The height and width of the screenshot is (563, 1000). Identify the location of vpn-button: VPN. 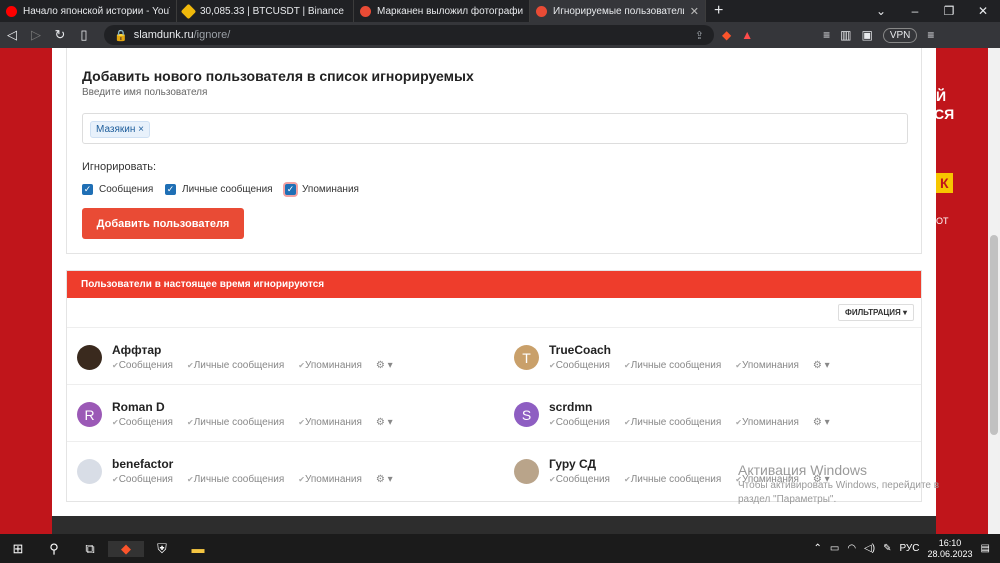
(900, 35).